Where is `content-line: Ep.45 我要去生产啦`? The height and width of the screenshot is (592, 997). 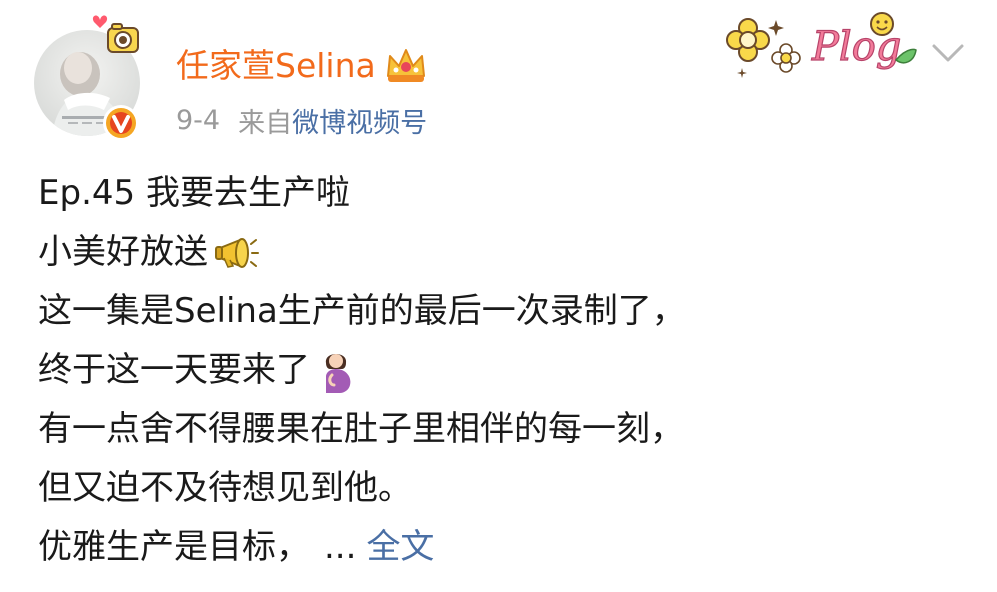 content-line: Ep.45 我要去生产啦 is located at coordinates (488, 193).